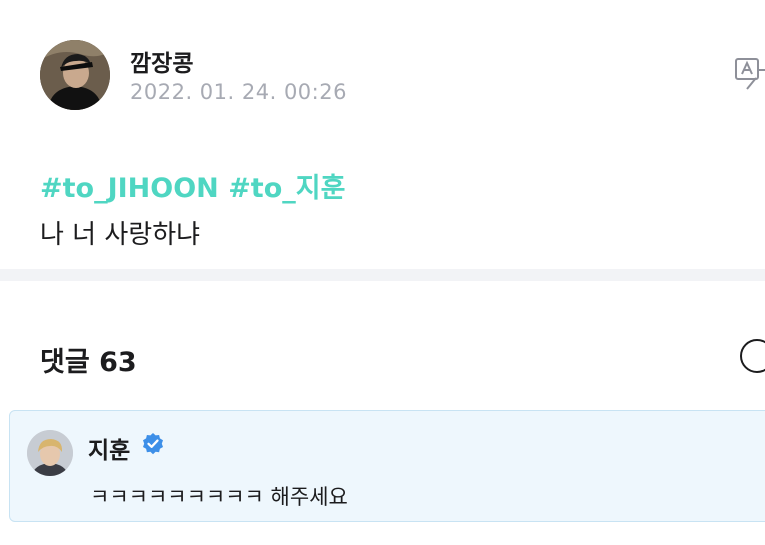 This screenshot has width=765, height=545. I want to click on comment-text: ㅋㅋㅋㅋㅋㅋㅋㅋㅋ 해주세요, so click(219, 497).